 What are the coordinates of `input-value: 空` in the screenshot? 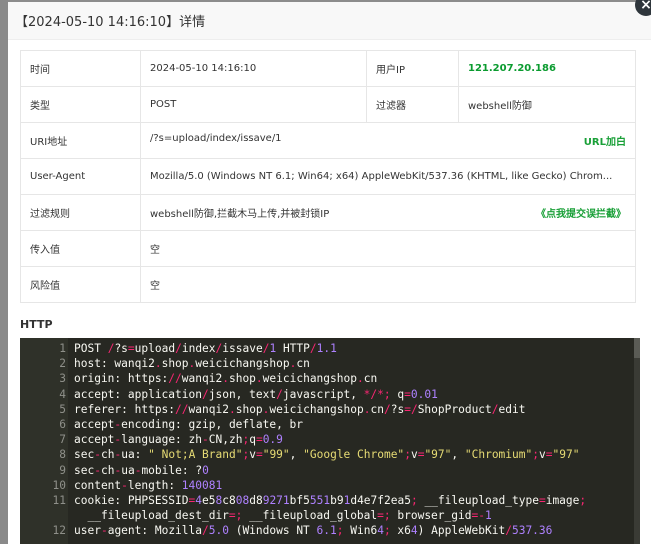 It's located at (388, 248).